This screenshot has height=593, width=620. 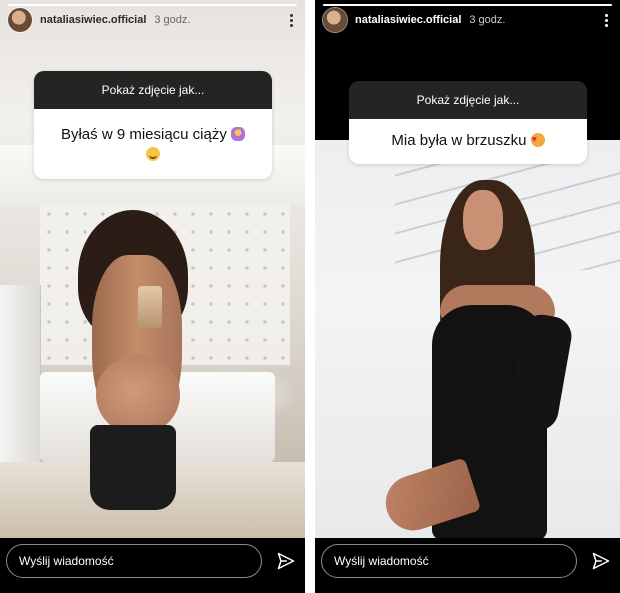 I want to click on question-answer-box: Mia była w brzuszku, so click(x=468, y=141).